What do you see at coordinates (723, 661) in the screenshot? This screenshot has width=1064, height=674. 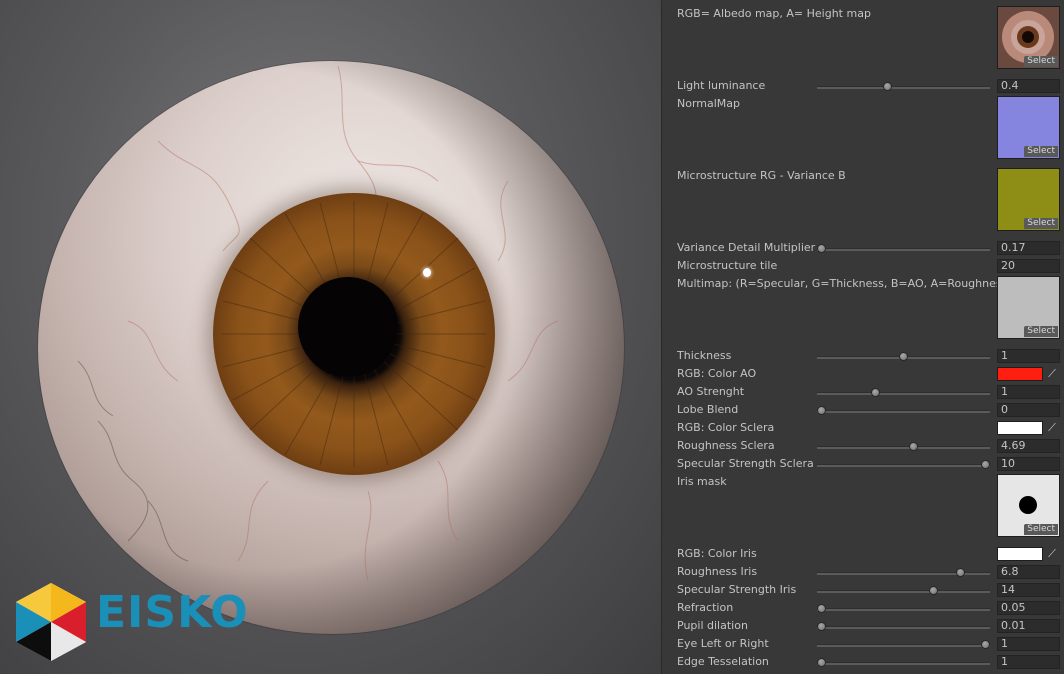 I see `edge-tesselation-label: Edge Tesselation` at bounding box center [723, 661].